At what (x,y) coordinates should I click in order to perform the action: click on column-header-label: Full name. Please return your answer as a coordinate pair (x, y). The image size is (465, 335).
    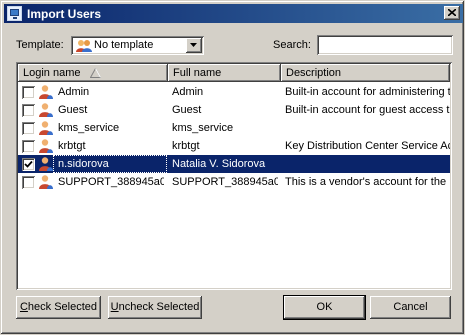
    Looking at the image, I should click on (197, 73).